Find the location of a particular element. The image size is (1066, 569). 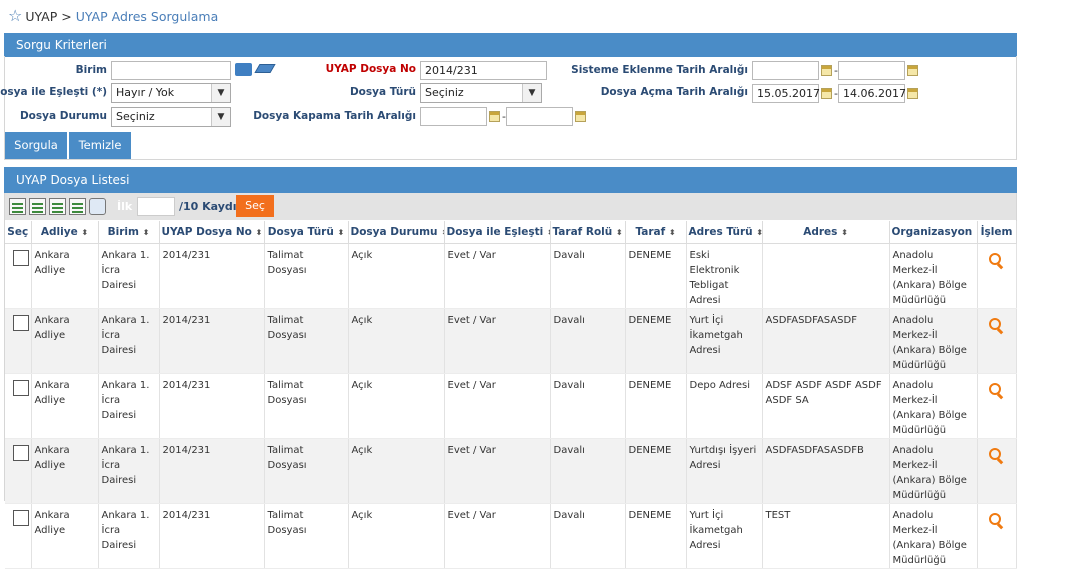

select-page-icon is located at coordinates (37, 206).